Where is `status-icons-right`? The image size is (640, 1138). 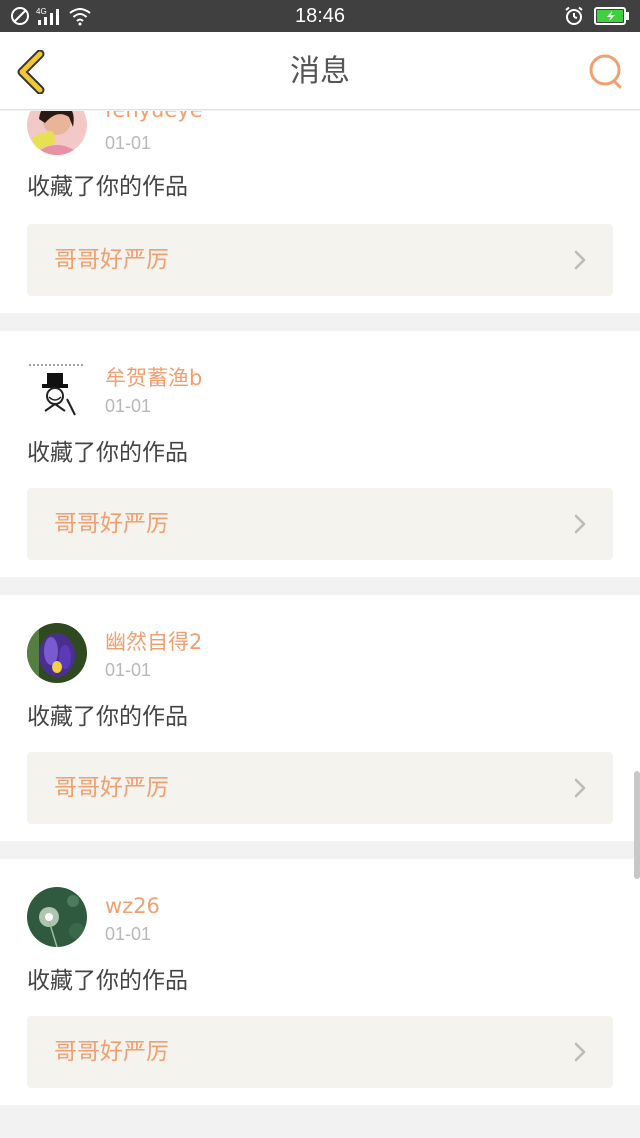 status-icons-right is located at coordinates (597, 16).